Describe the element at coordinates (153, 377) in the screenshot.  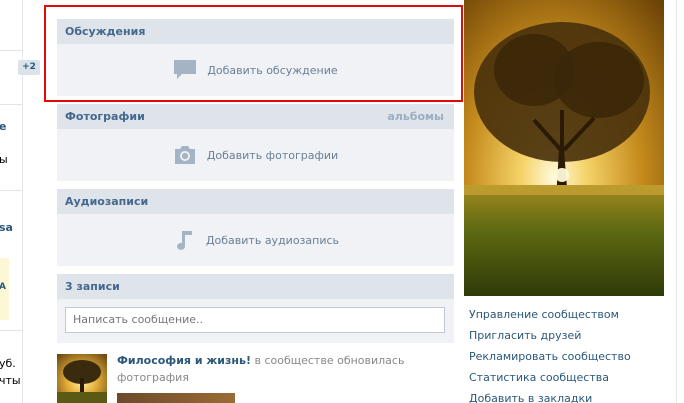
I see `post-subtitle: фотография` at that location.